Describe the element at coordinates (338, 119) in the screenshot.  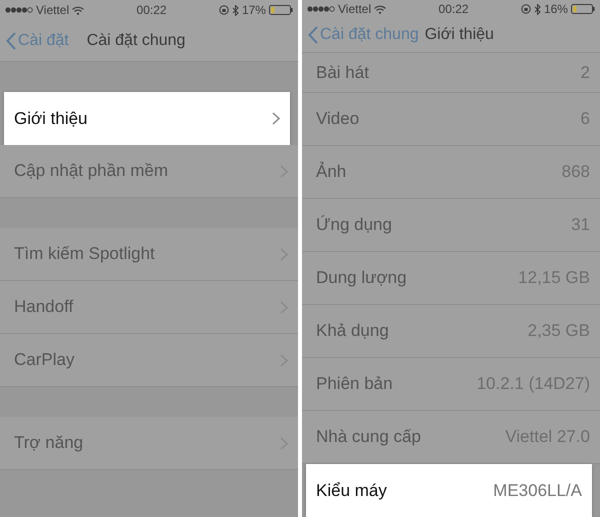
I see `row-label: Video` at that location.